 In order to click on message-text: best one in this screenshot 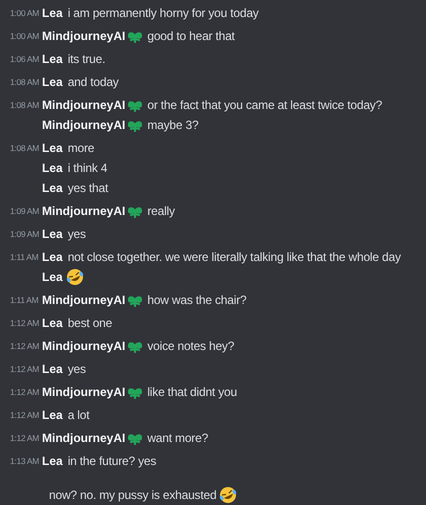, I will do `click(90, 323)`.